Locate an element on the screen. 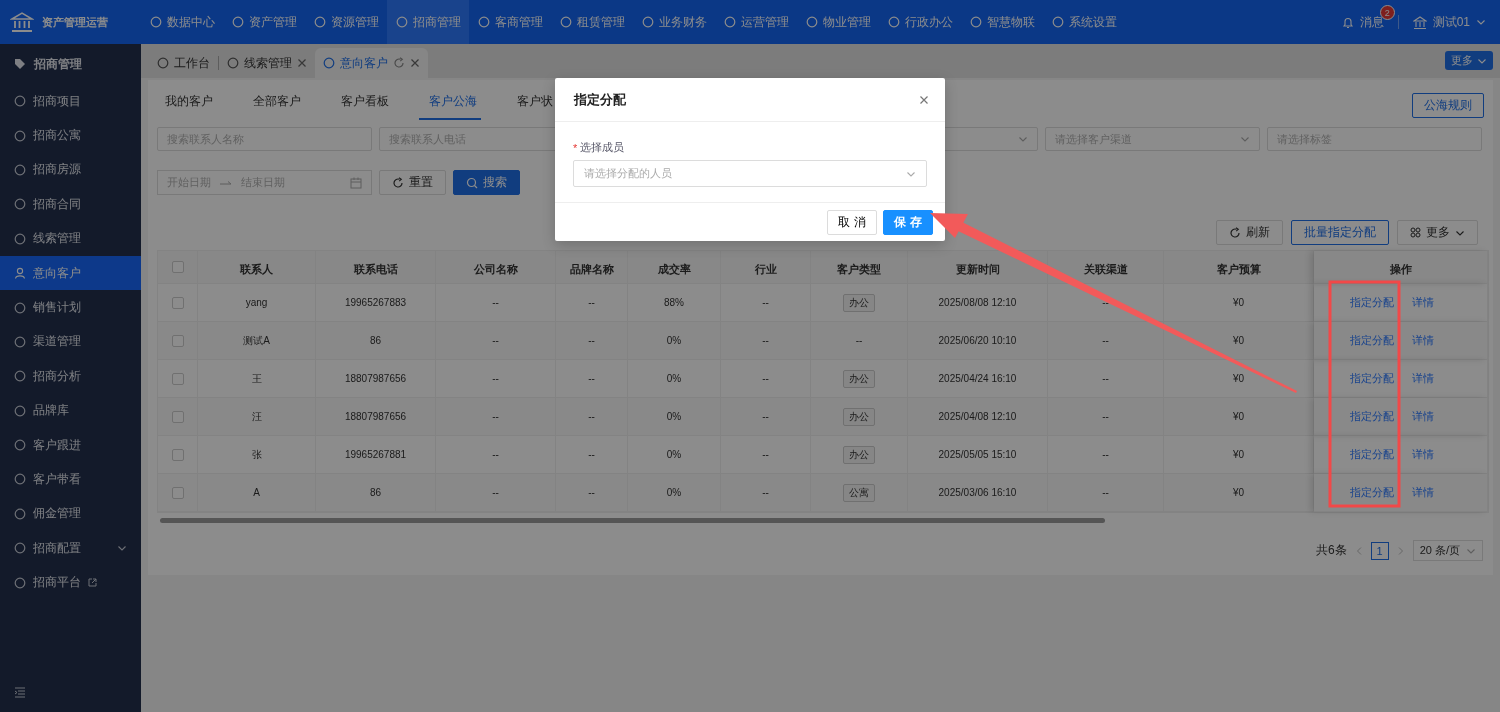  sidebar-item: 招商房源 is located at coordinates (70, 170).